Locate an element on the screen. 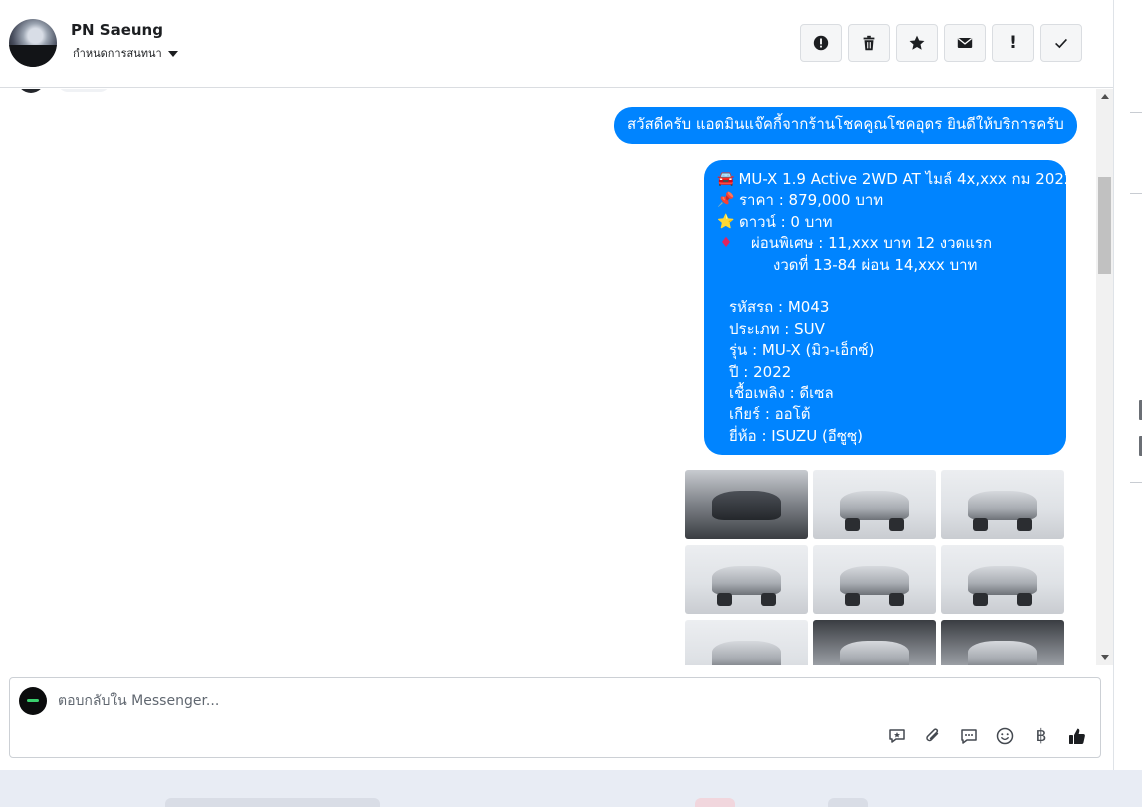  sender-avatar-partial is located at coordinates (31, 91).